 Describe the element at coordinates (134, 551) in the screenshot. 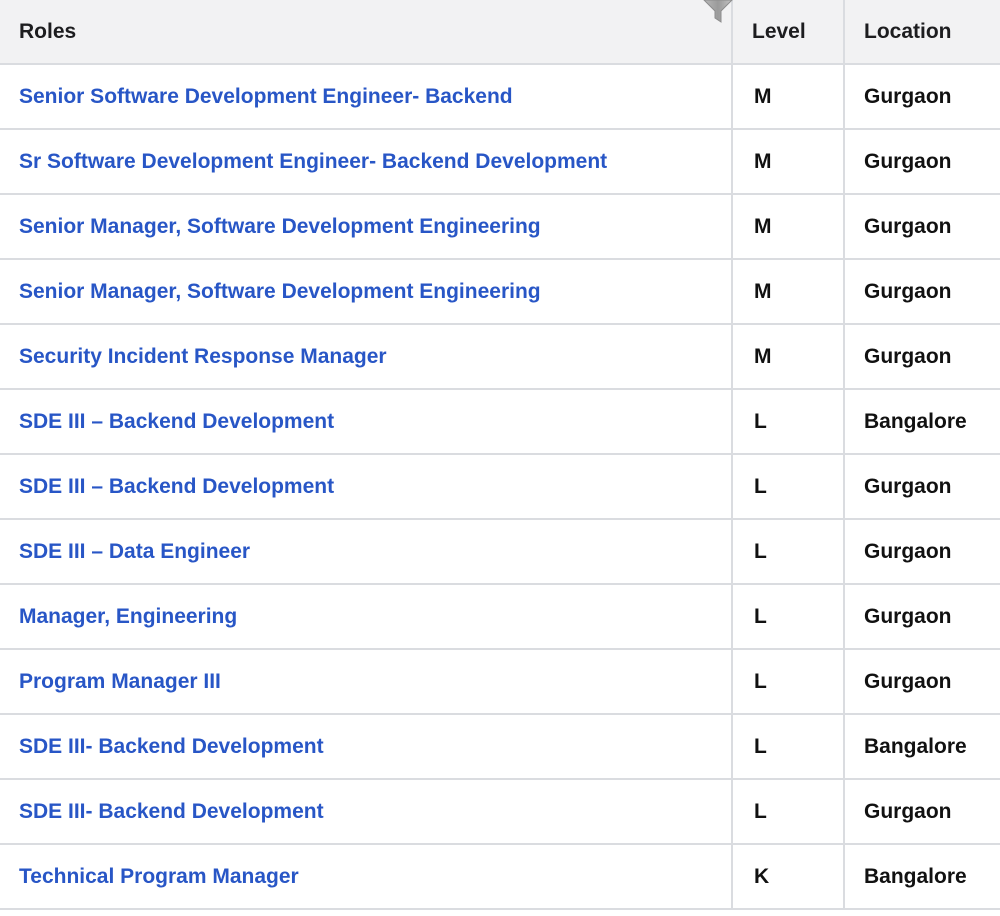

I see `role-link: SDE III – Data Engineer` at that location.